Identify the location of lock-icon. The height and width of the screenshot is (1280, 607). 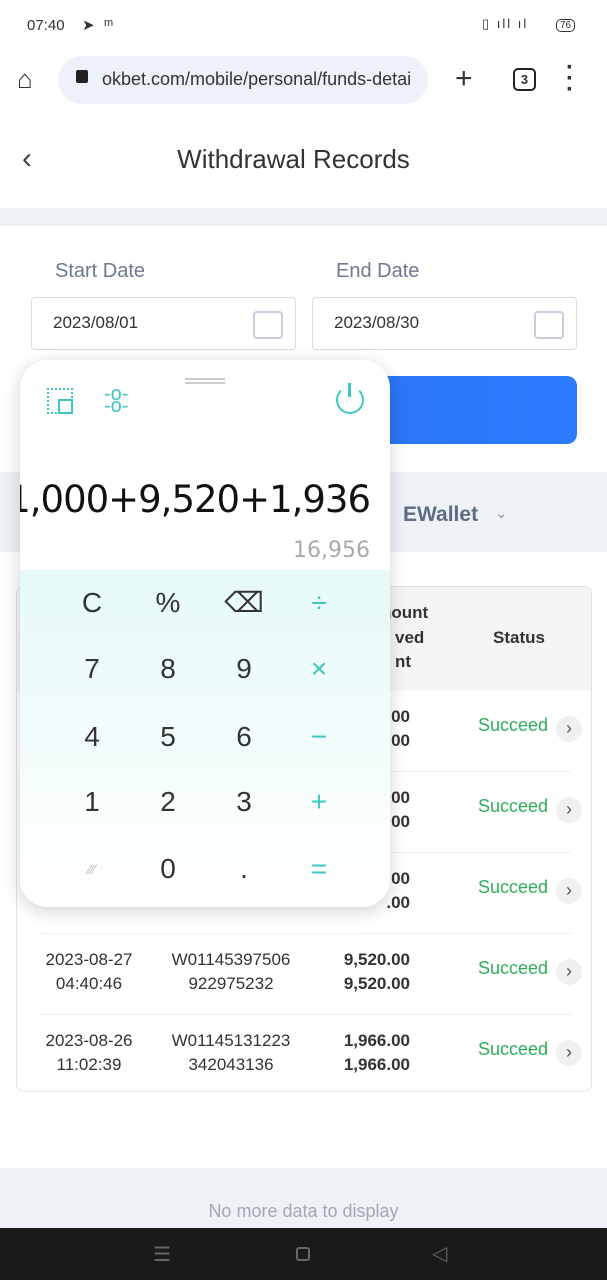
(82, 76).